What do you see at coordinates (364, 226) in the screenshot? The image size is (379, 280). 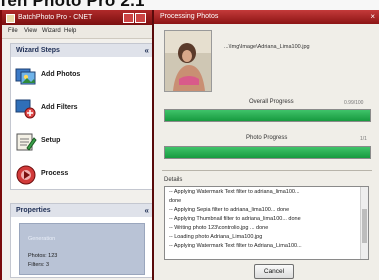 I see `scrollbar-thumb` at bounding box center [364, 226].